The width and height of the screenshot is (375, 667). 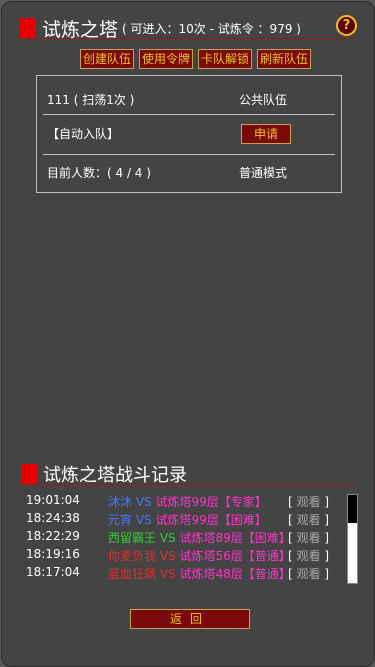 I want to click on log-matchup: 你麦负我 VS 试炼塔56层【普通】, so click(x=199, y=555).